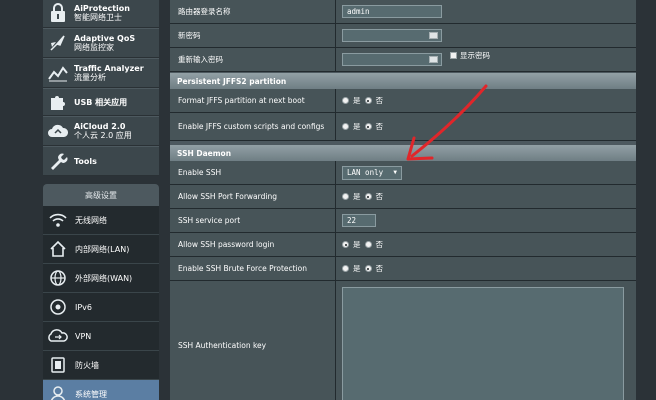 The width and height of the screenshot is (656, 400). I want to click on sidebar-item-title: USB 相关应用, so click(101, 102).